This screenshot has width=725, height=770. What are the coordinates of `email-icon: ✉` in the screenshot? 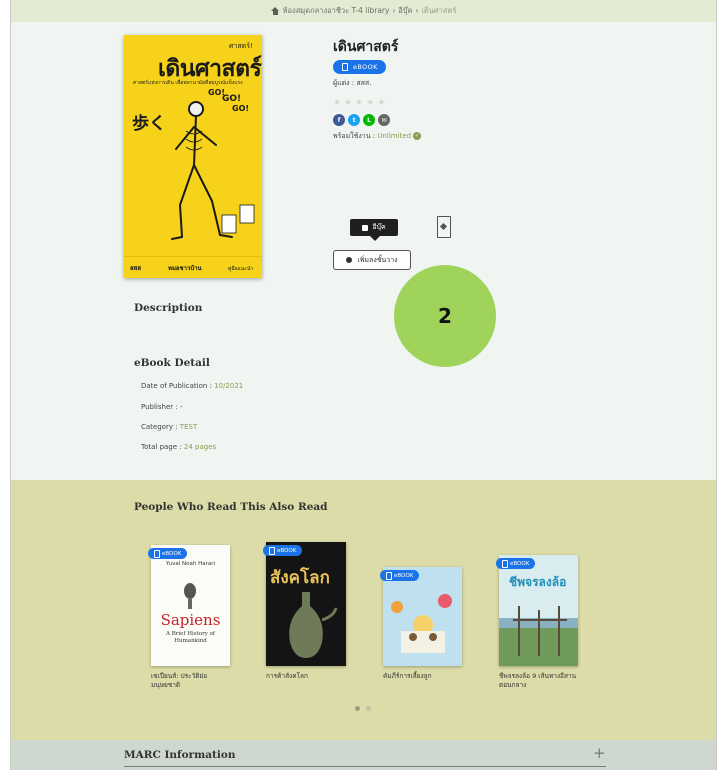 It's located at (384, 120).